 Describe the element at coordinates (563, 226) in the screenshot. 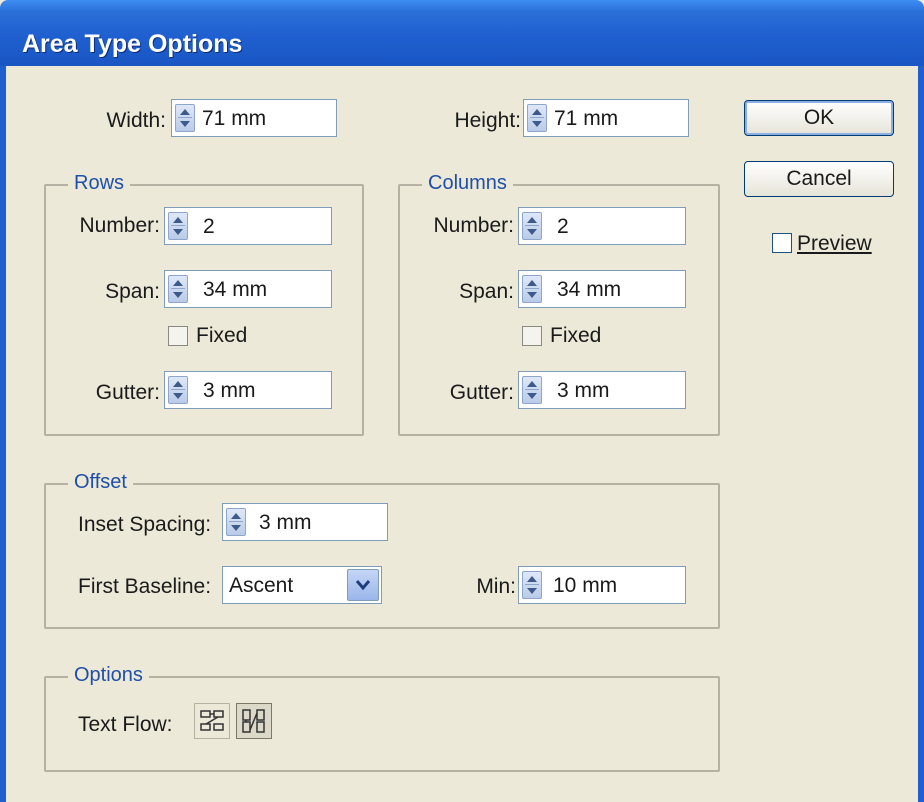

I see `columns-number-value: 2` at that location.